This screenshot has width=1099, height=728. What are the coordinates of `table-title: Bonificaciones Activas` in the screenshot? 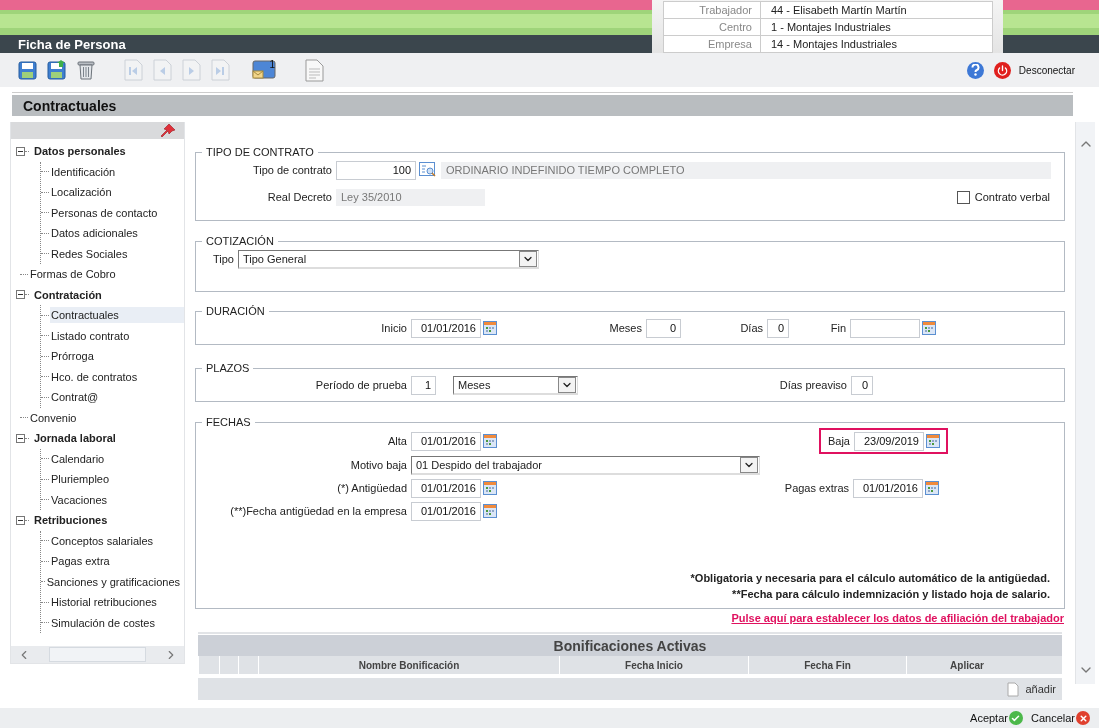 It's located at (630, 645).